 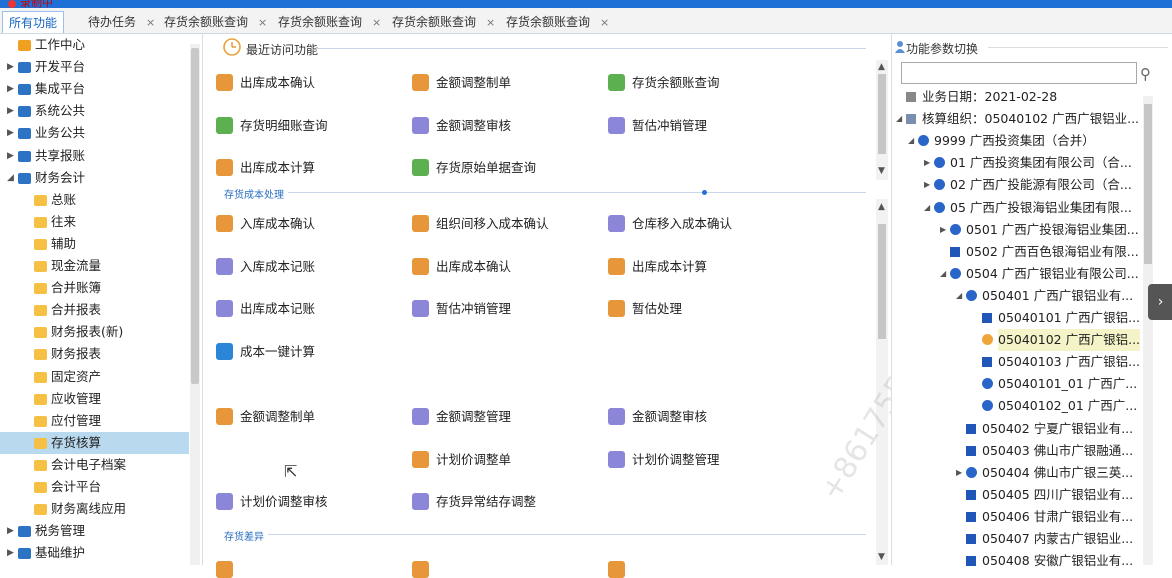 I want to click on sidebar-item: 工作中心, so click(x=94, y=45).